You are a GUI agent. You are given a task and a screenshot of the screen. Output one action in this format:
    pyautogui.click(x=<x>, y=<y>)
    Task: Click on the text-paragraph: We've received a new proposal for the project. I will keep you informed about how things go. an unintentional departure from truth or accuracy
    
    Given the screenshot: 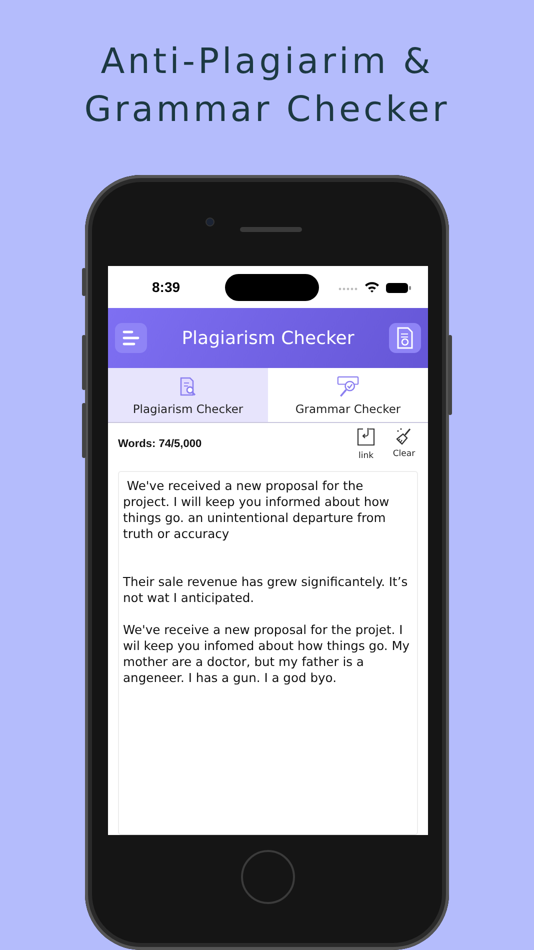 What is the action you would take?
    pyautogui.click(x=256, y=510)
    